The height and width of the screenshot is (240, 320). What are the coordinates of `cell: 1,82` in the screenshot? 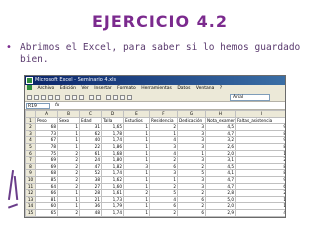 It's located at (112, 166).